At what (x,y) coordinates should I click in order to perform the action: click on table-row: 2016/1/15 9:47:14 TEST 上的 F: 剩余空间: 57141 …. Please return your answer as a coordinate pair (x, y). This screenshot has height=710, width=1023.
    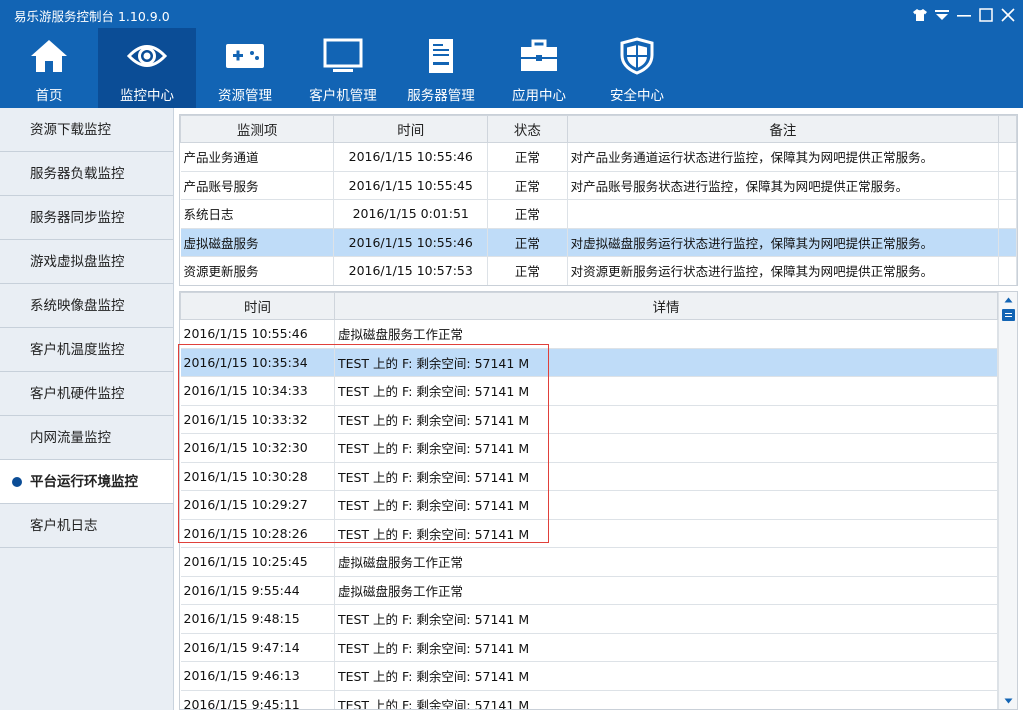
    Looking at the image, I should click on (598, 647).